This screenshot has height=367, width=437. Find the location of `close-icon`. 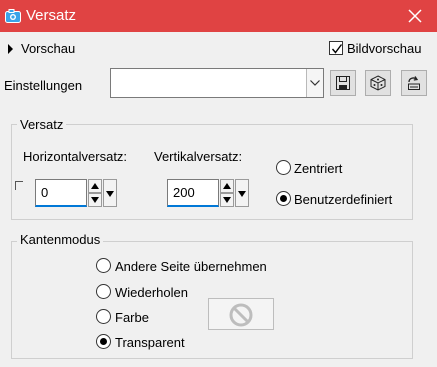

close-icon is located at coordinates (415, 16).